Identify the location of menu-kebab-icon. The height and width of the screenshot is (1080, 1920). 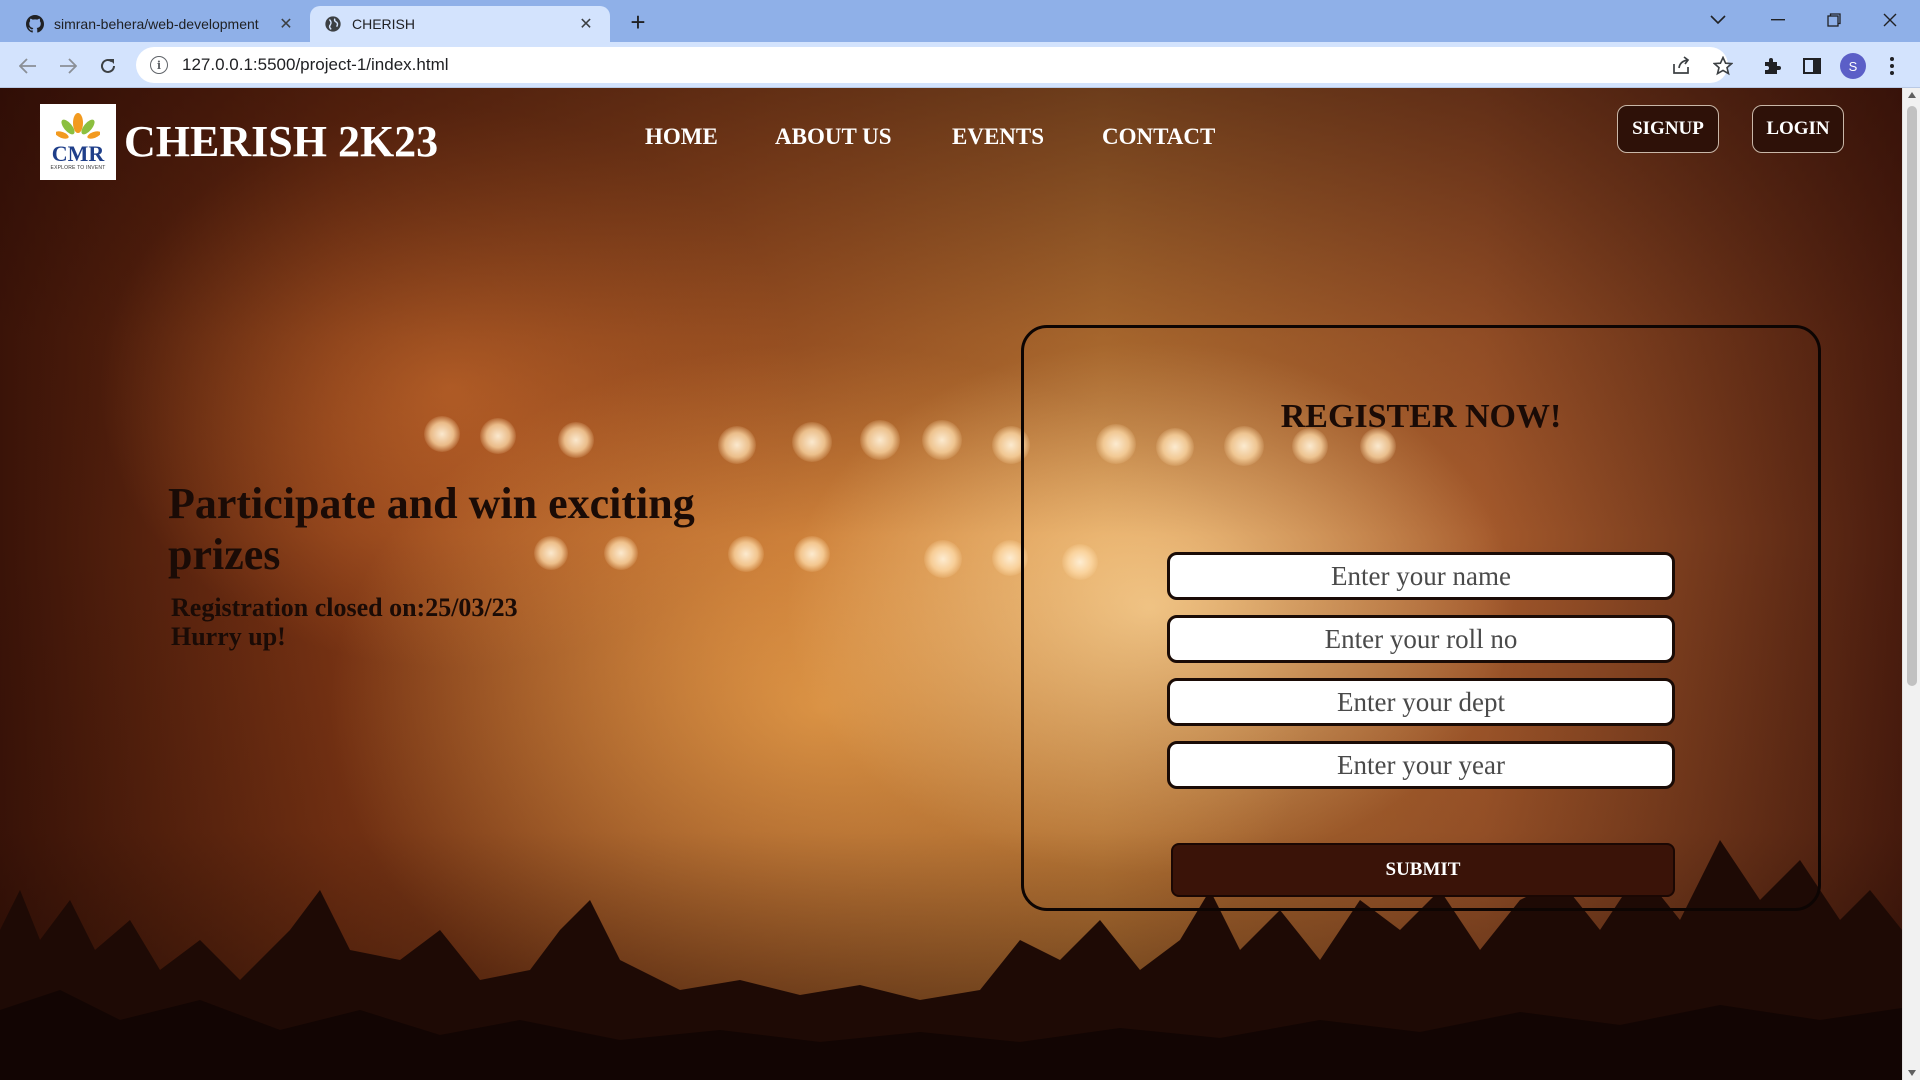
(1892, 66).